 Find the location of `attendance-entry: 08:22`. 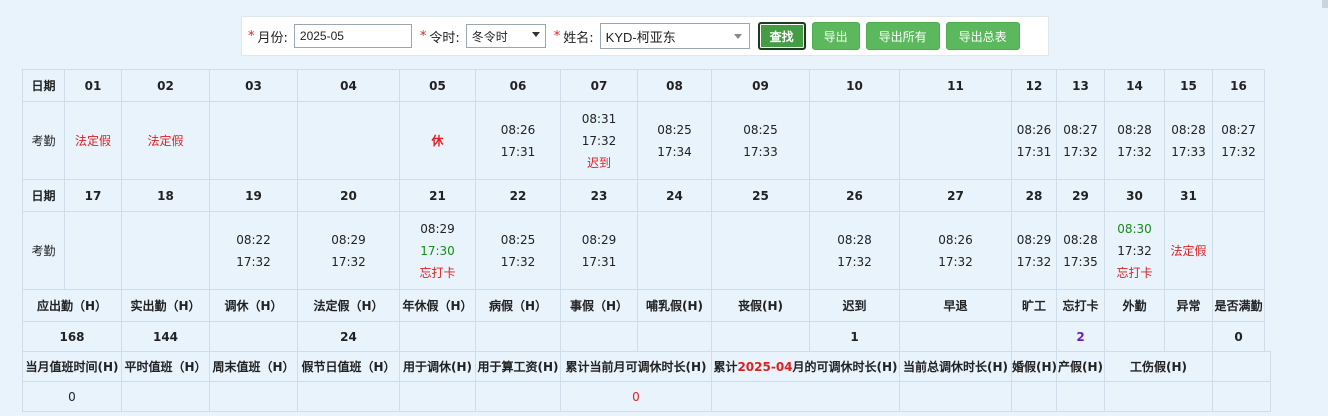

attendance-entry: 08:22 is located at coordinates (253, 239).